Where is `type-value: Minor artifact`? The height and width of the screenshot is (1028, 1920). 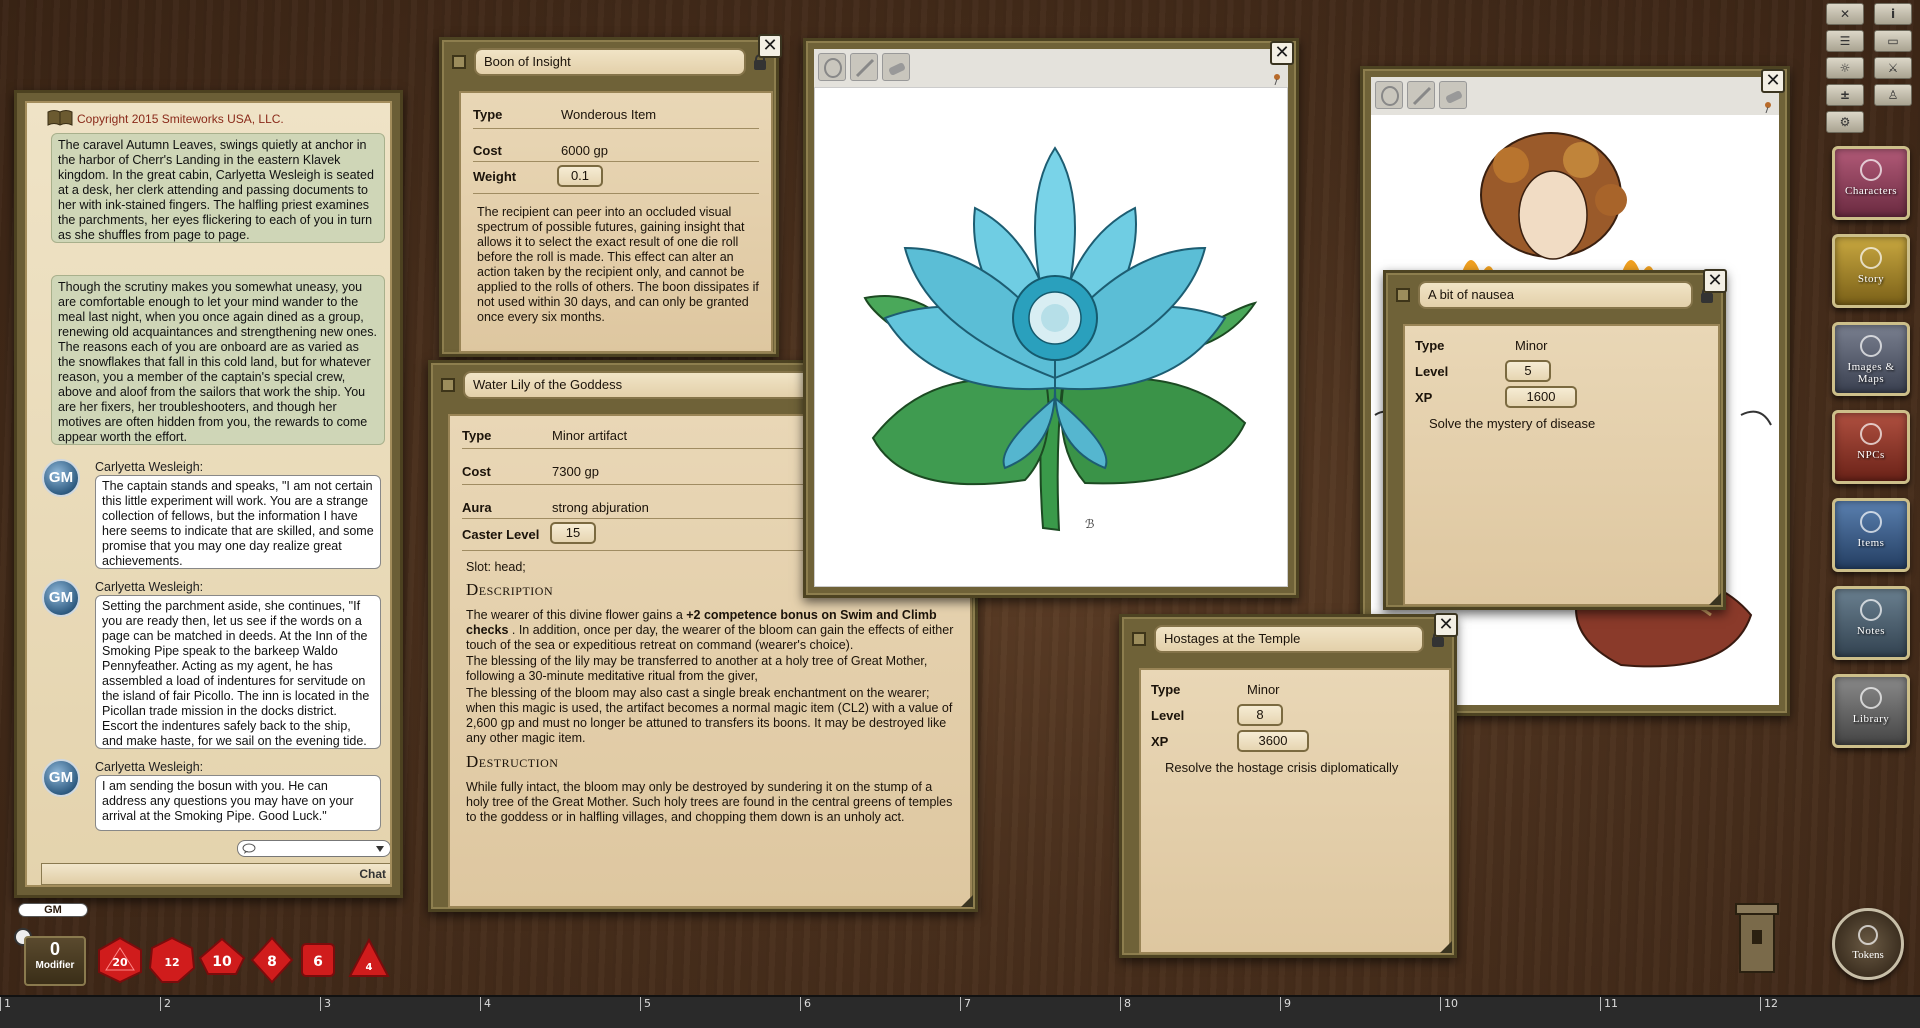
type-value: Minor artifact is located at coordinates (589, 435).